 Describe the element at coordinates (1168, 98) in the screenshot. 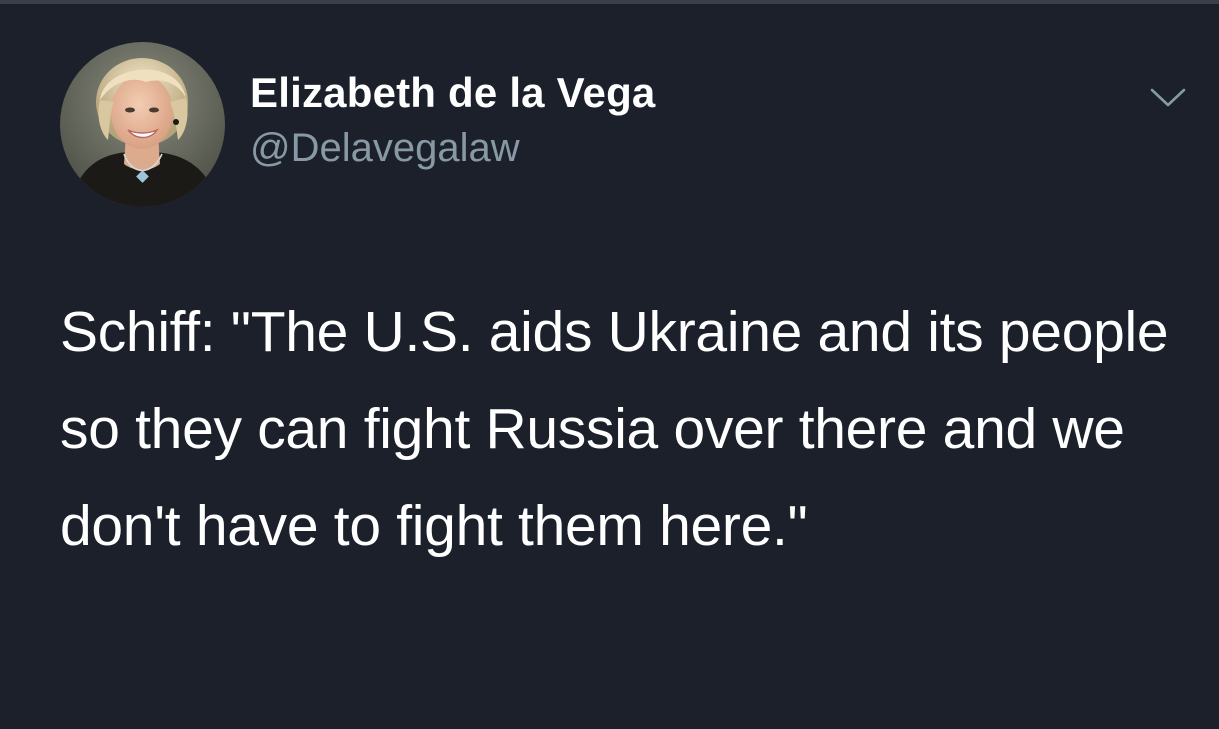

I see `chevron-down-icon` at that location.